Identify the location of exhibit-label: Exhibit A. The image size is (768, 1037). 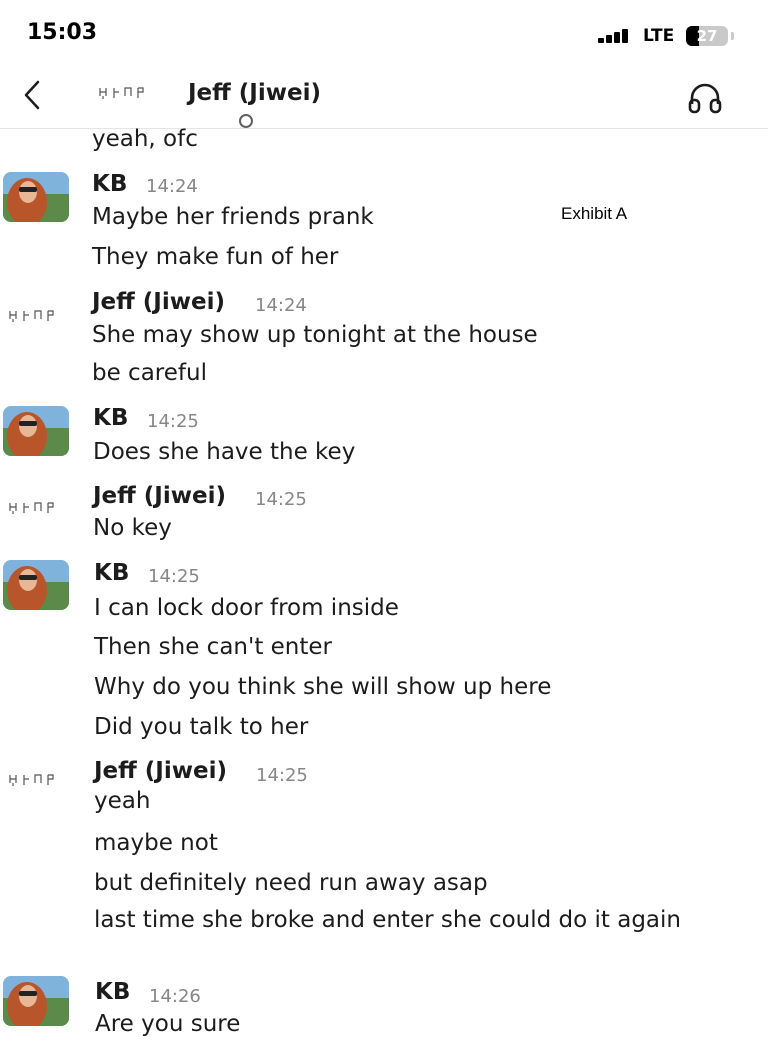
(594, 213).